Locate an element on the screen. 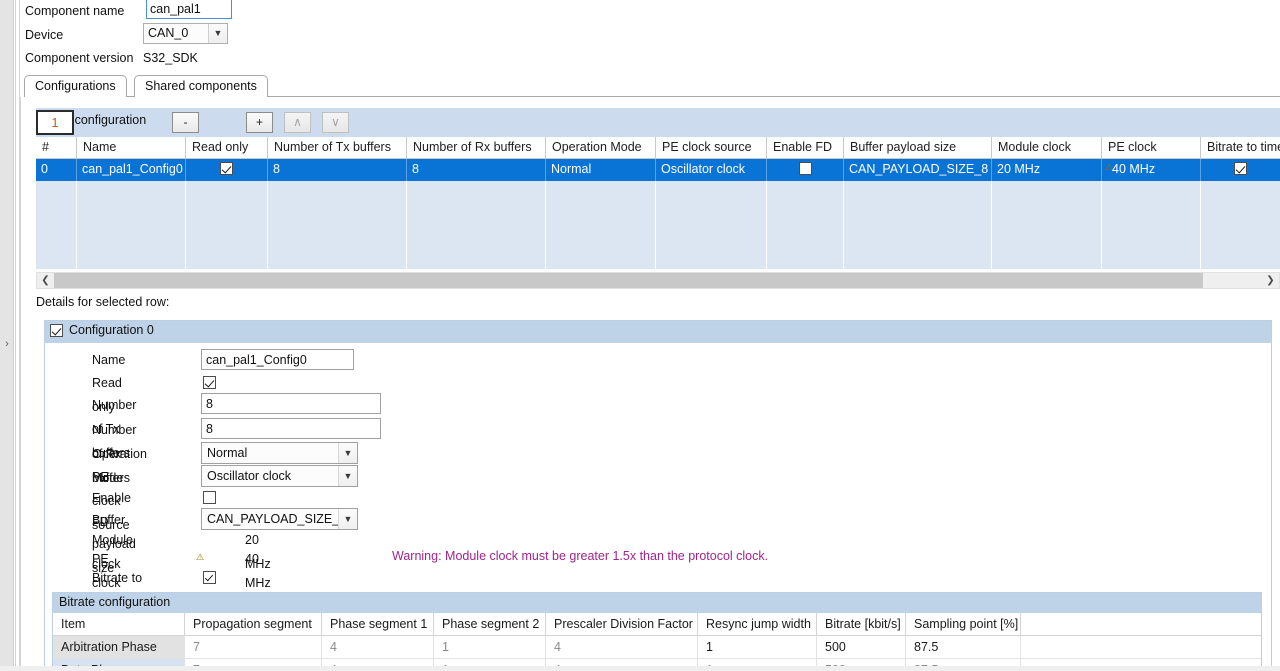 The image size is (1280, 671). read-only-detail-checkbox is located at coordinates (209, 382).